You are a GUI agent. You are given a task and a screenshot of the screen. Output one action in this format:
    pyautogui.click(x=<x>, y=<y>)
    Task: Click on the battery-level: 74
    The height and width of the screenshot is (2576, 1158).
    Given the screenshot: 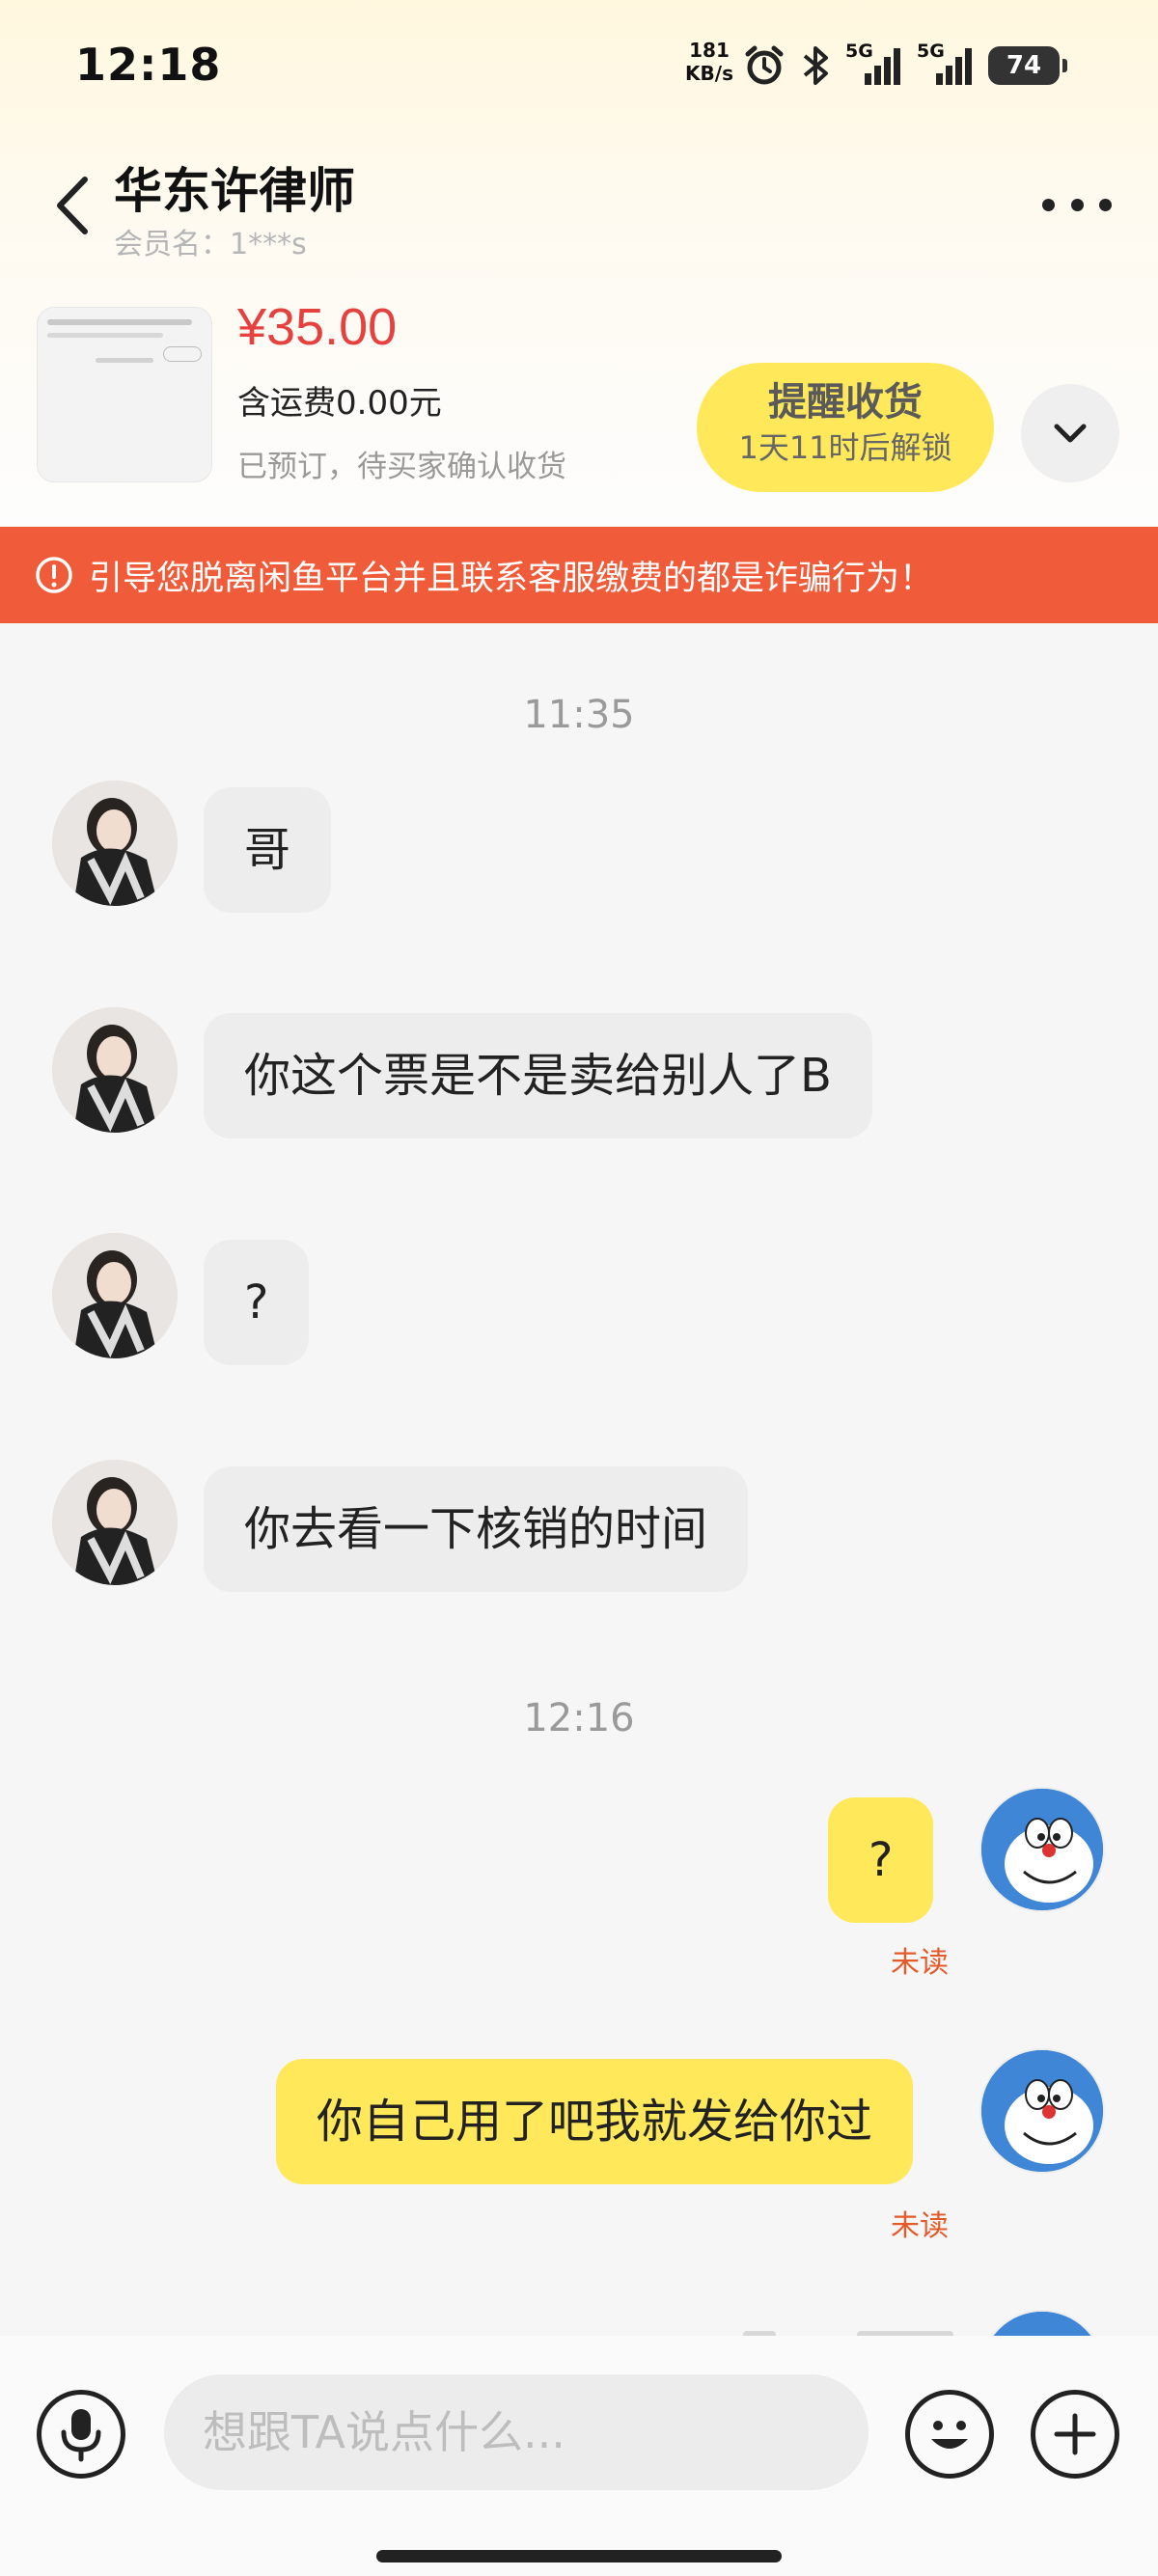 What is the action you would take?
    pyautogui.click(x=1024, y=65)
    